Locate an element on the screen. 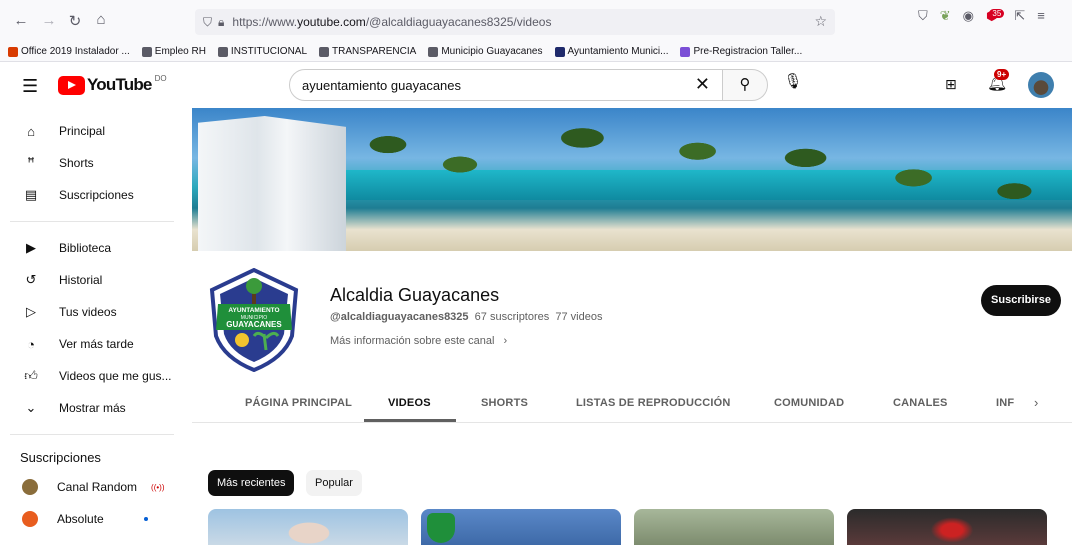 The image size is (1072, 545). bookmark-item: Empleo RH is located at coordinates (173, 51).